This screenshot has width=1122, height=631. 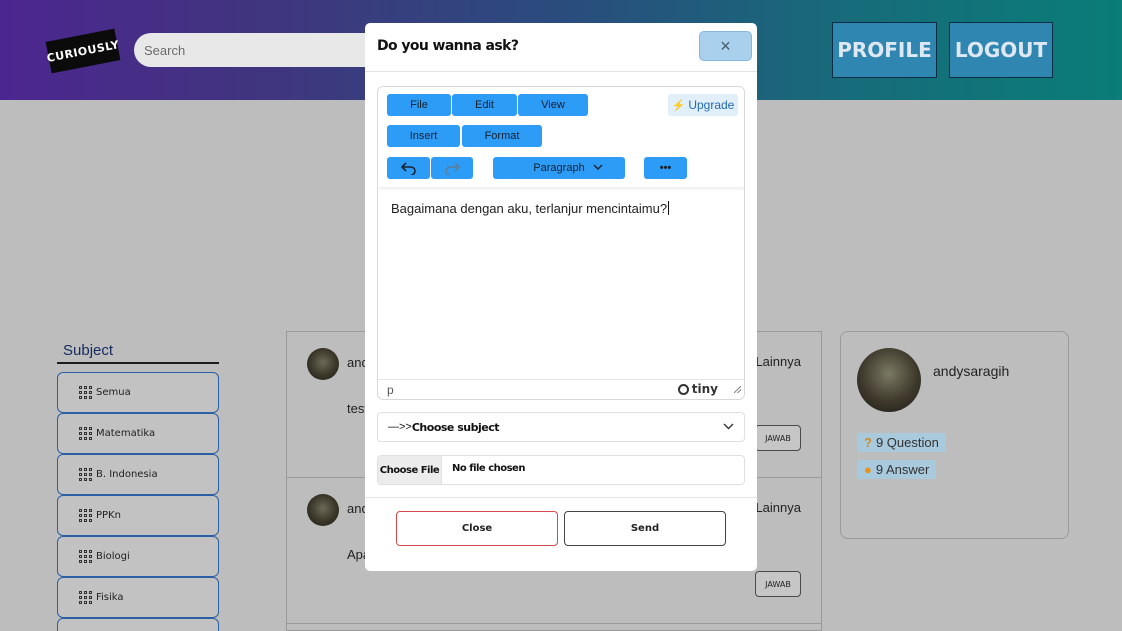 I want to click on menu-format: Format, so click(x=502, y=136).